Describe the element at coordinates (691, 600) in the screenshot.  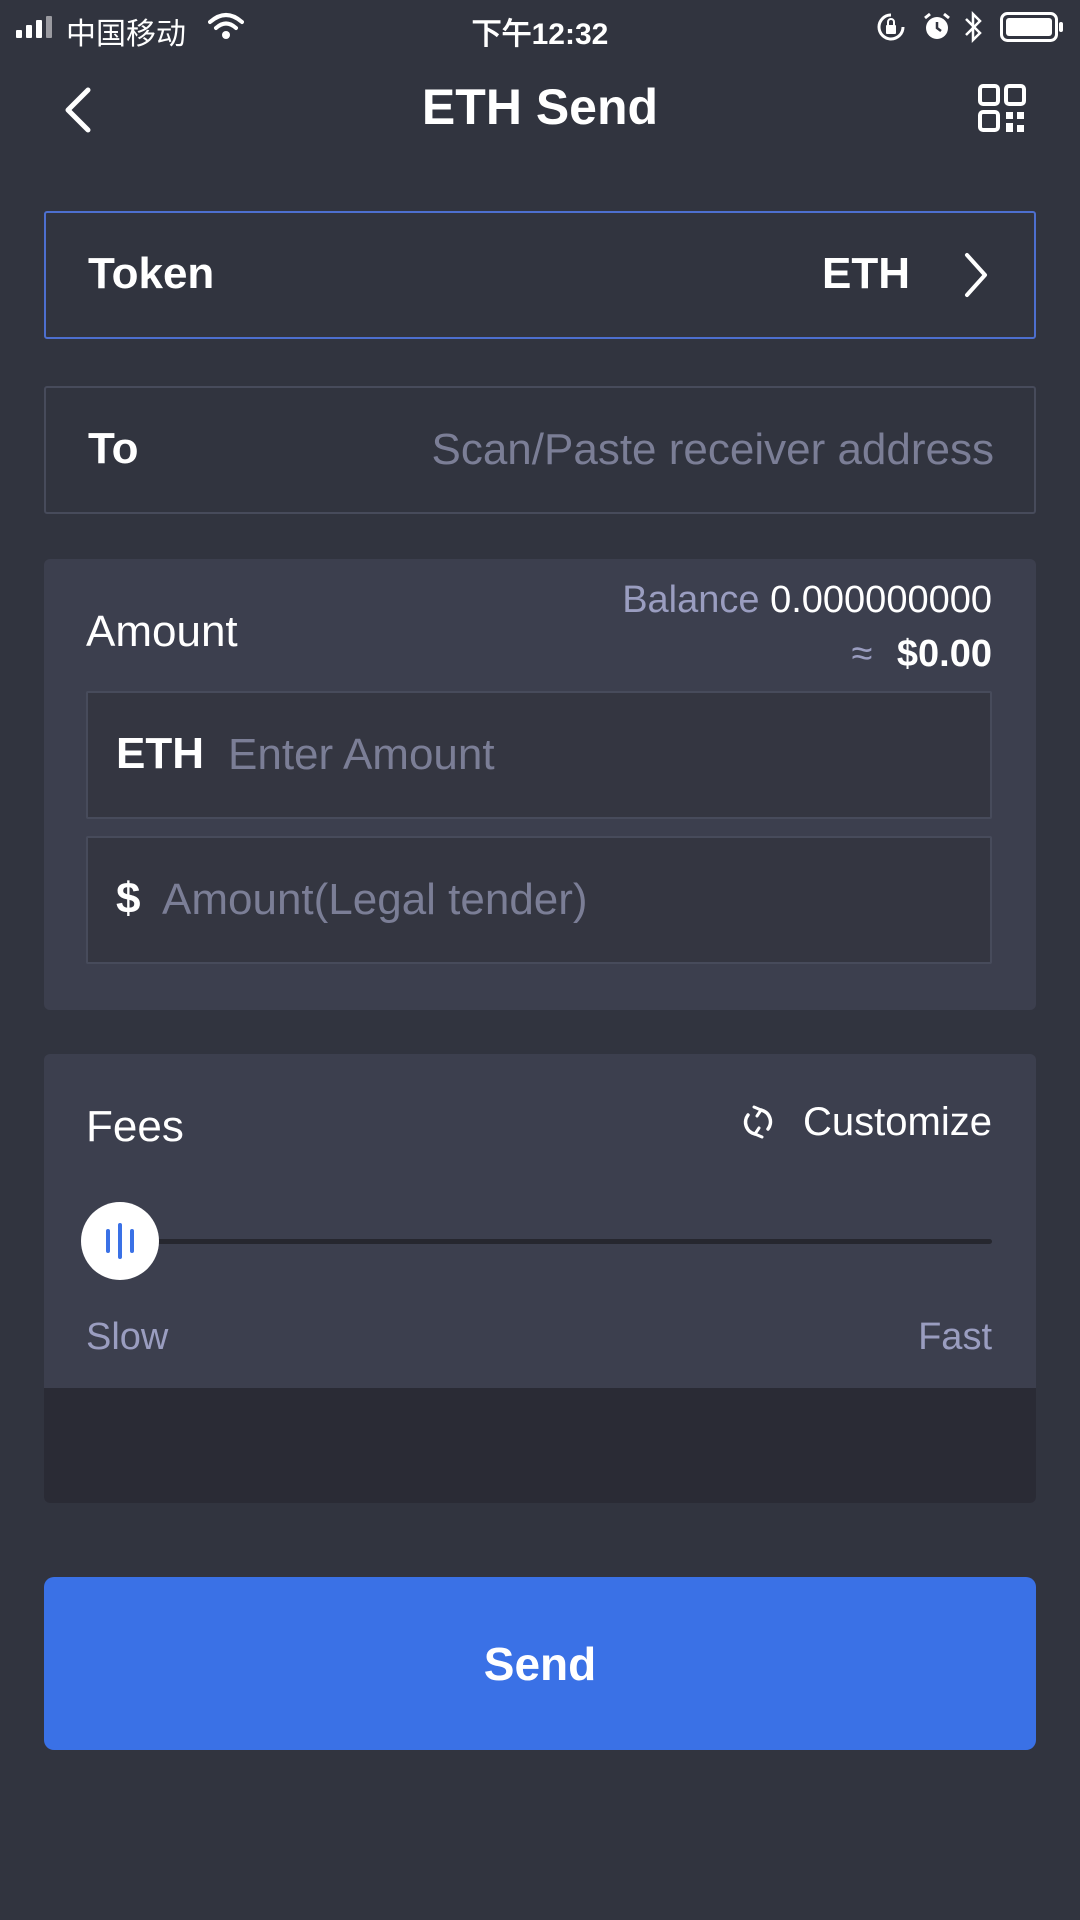
I see `balance-label: Balance` at that location.